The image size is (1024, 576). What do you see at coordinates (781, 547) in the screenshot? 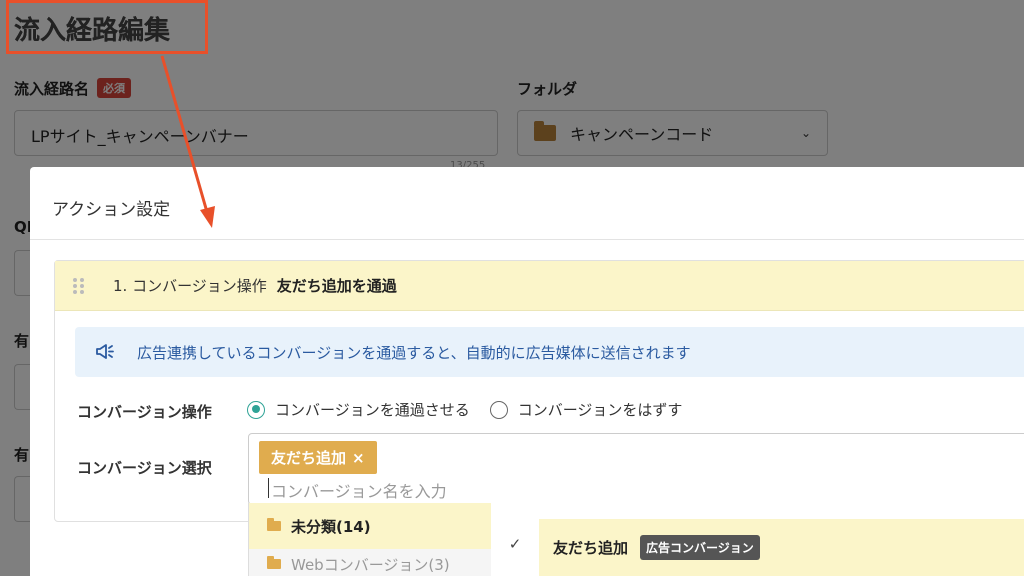
I see `conversion-option-item: 友だち追加 広告コンバージョン` at bounding box center [781, 547].